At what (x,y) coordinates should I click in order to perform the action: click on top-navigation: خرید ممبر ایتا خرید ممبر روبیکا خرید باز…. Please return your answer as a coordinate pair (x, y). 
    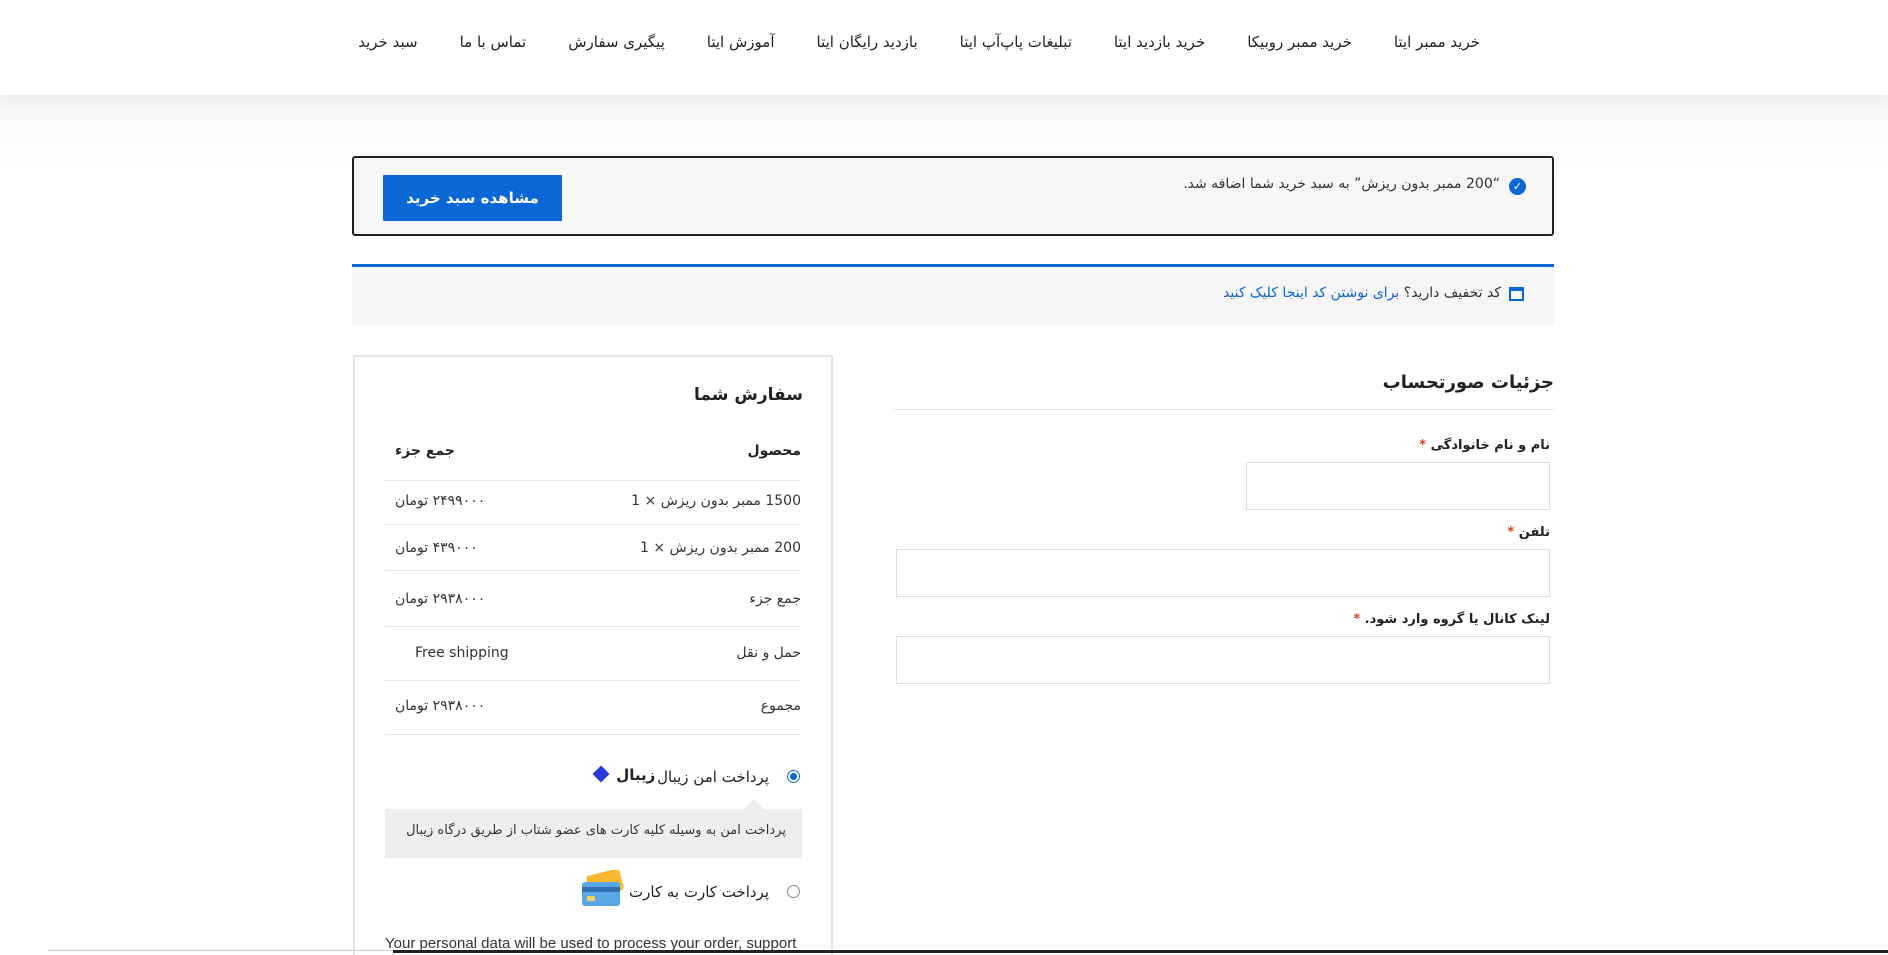
    Looking at the image, I should click on (944, 47).